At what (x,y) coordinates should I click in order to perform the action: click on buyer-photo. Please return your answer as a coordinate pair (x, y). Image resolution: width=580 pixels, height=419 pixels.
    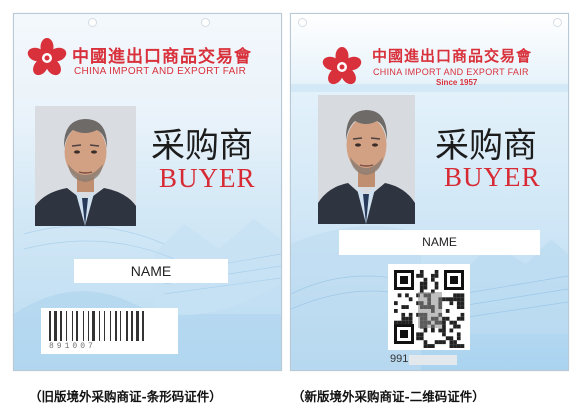
    Looking at the image, I should click on (85, 166).